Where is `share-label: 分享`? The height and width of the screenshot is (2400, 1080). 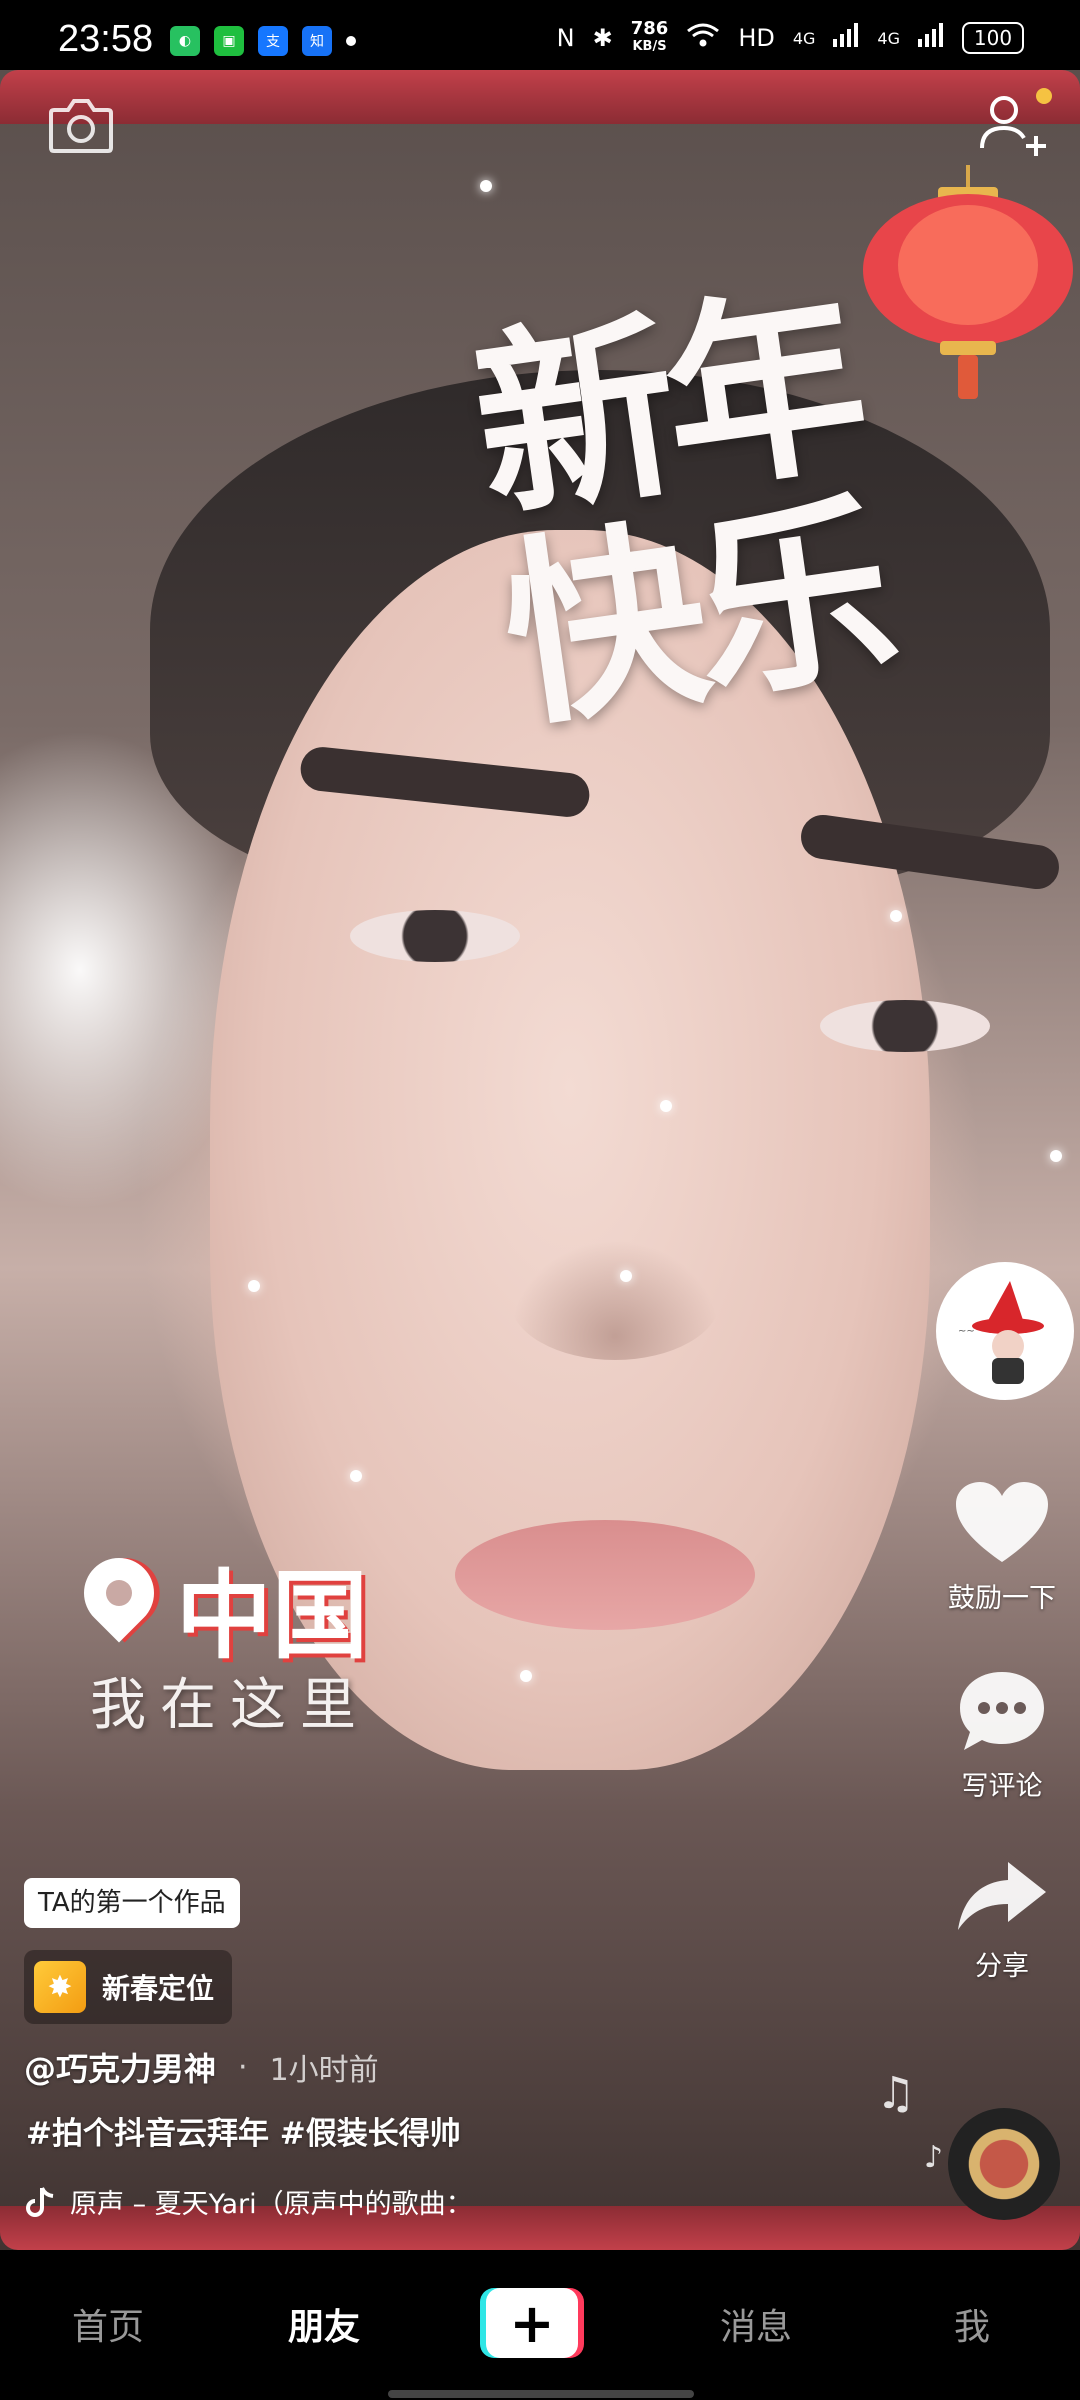 share-label: 分享 is located at coordinates (1002, 1966).